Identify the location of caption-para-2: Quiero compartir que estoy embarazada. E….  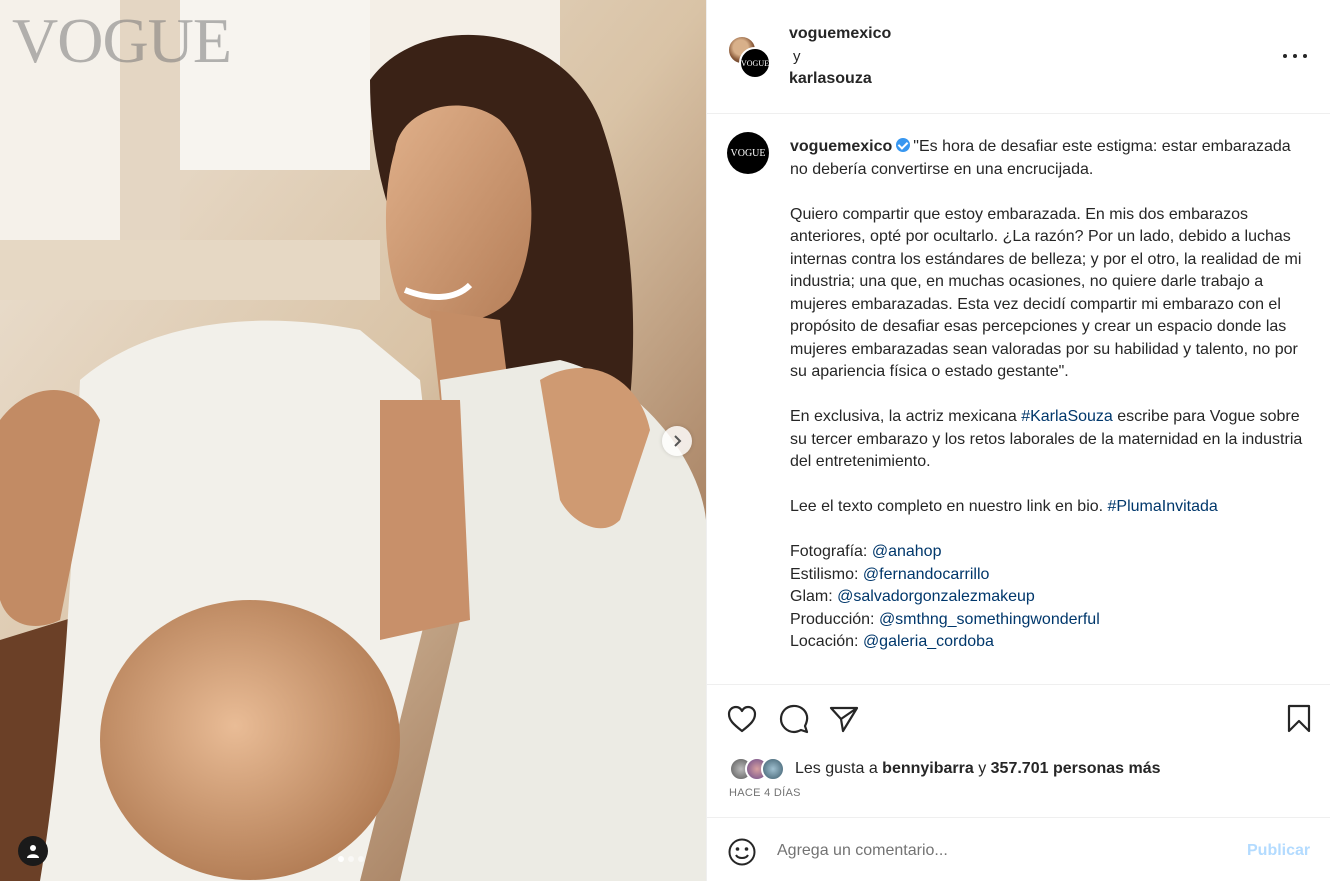
(1046, 293).